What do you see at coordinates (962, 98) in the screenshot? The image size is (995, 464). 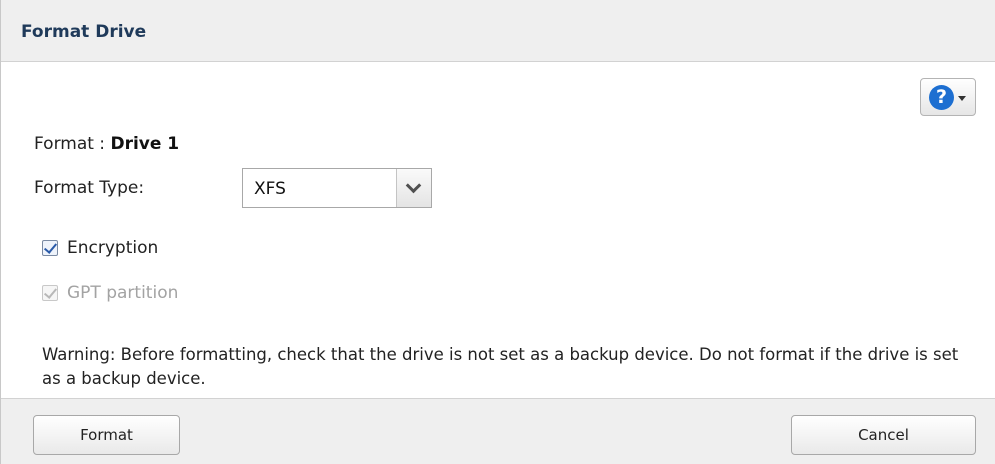 I see `caret-down-icon` at bounding box center [962, 98].